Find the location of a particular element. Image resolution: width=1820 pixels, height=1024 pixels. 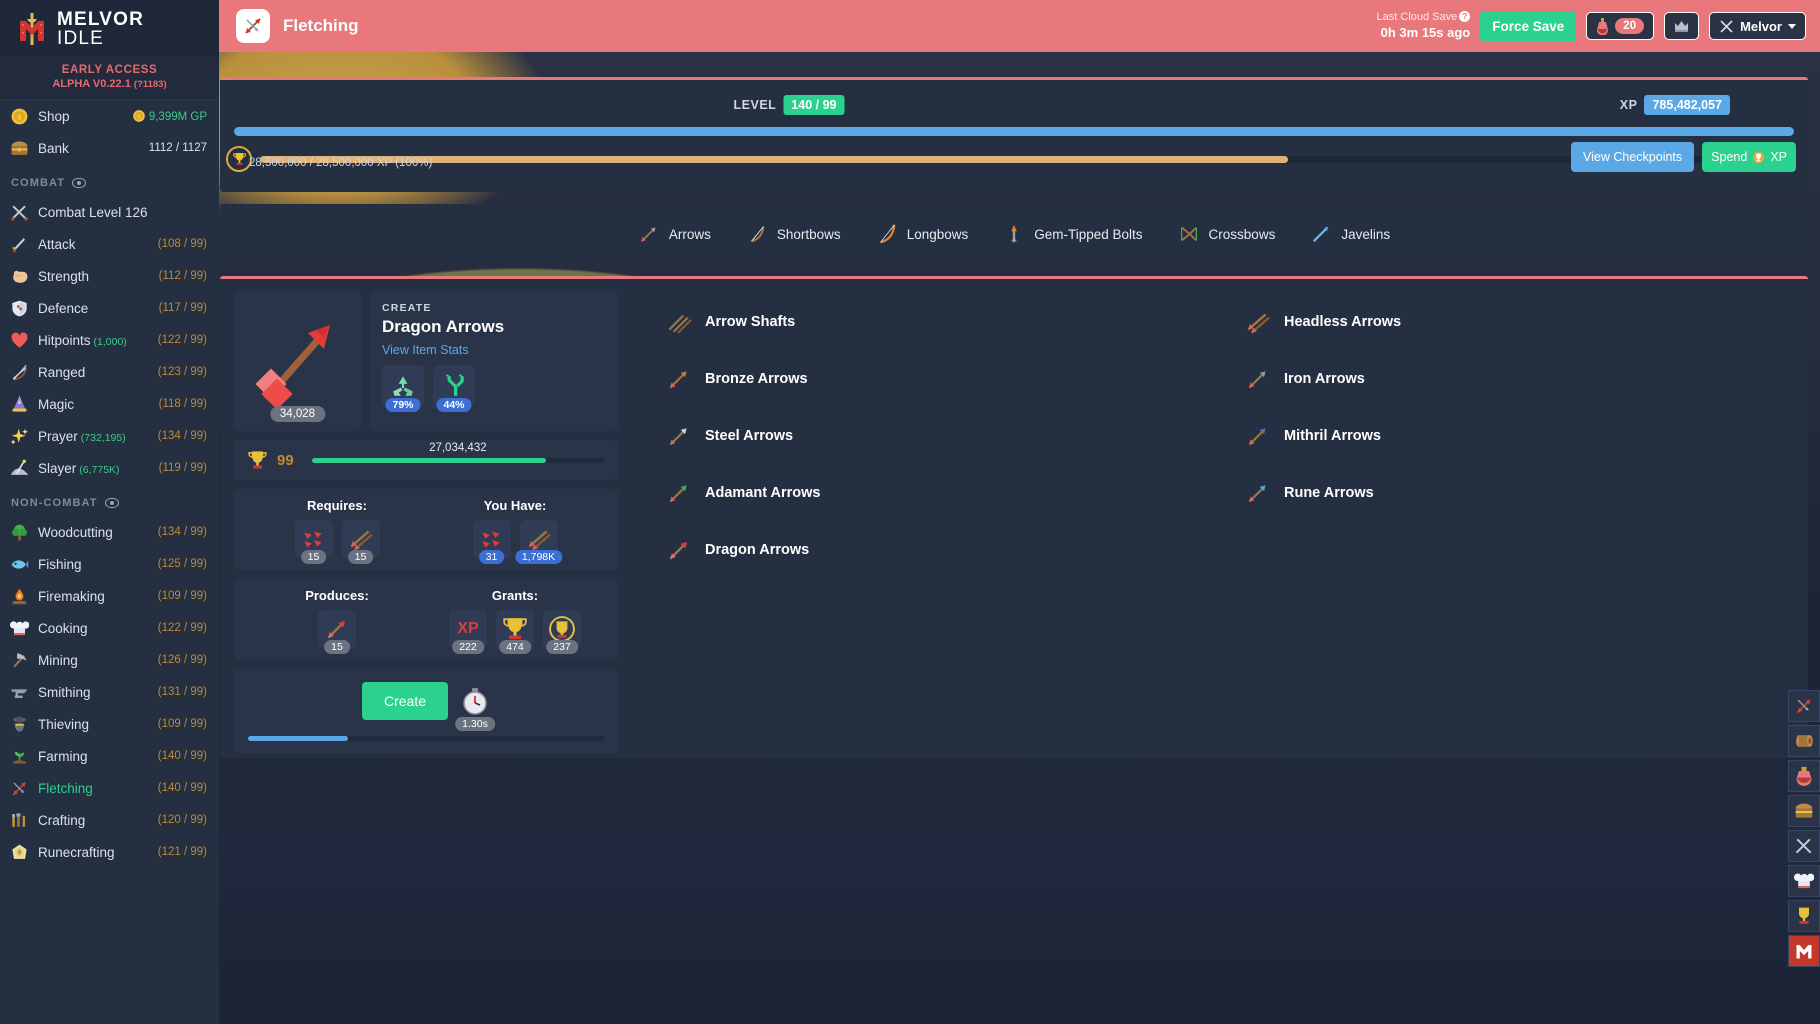

sidebar-item-ranged: Ranged (123 / 99) is located at coordinates (109, 372).